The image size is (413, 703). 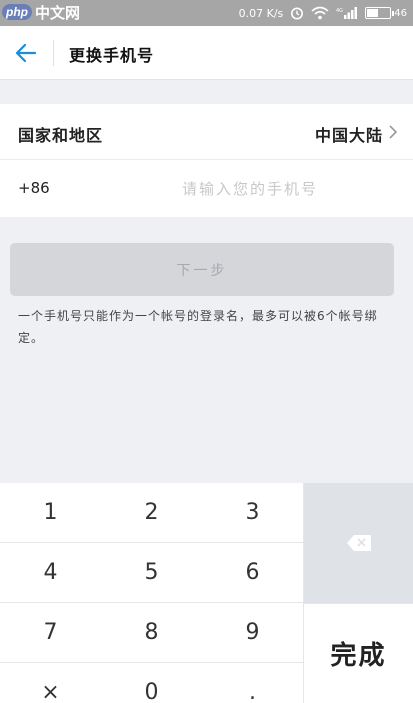 What do you see at coordinates (206, 53) in the screenshot?
I see `title-bar: 更换手机号` at bounding box center [206, 53].